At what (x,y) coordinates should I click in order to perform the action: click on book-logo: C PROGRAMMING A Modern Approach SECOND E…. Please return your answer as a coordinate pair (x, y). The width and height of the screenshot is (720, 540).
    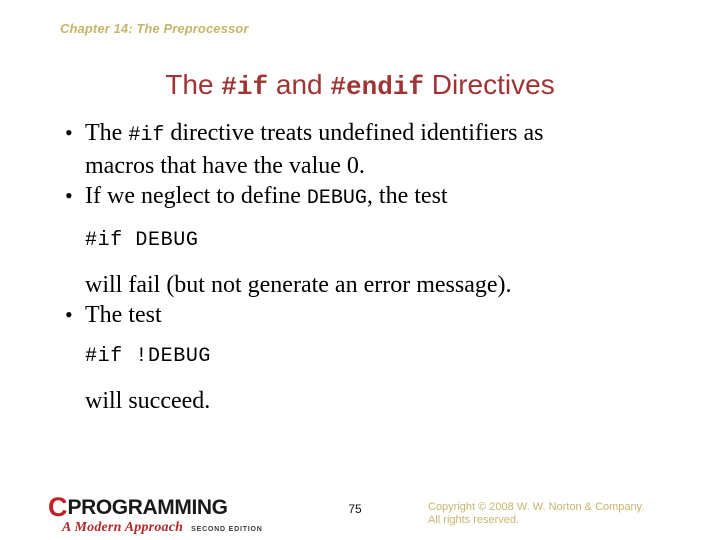
    Looking at the image, I should click on (173, 514).